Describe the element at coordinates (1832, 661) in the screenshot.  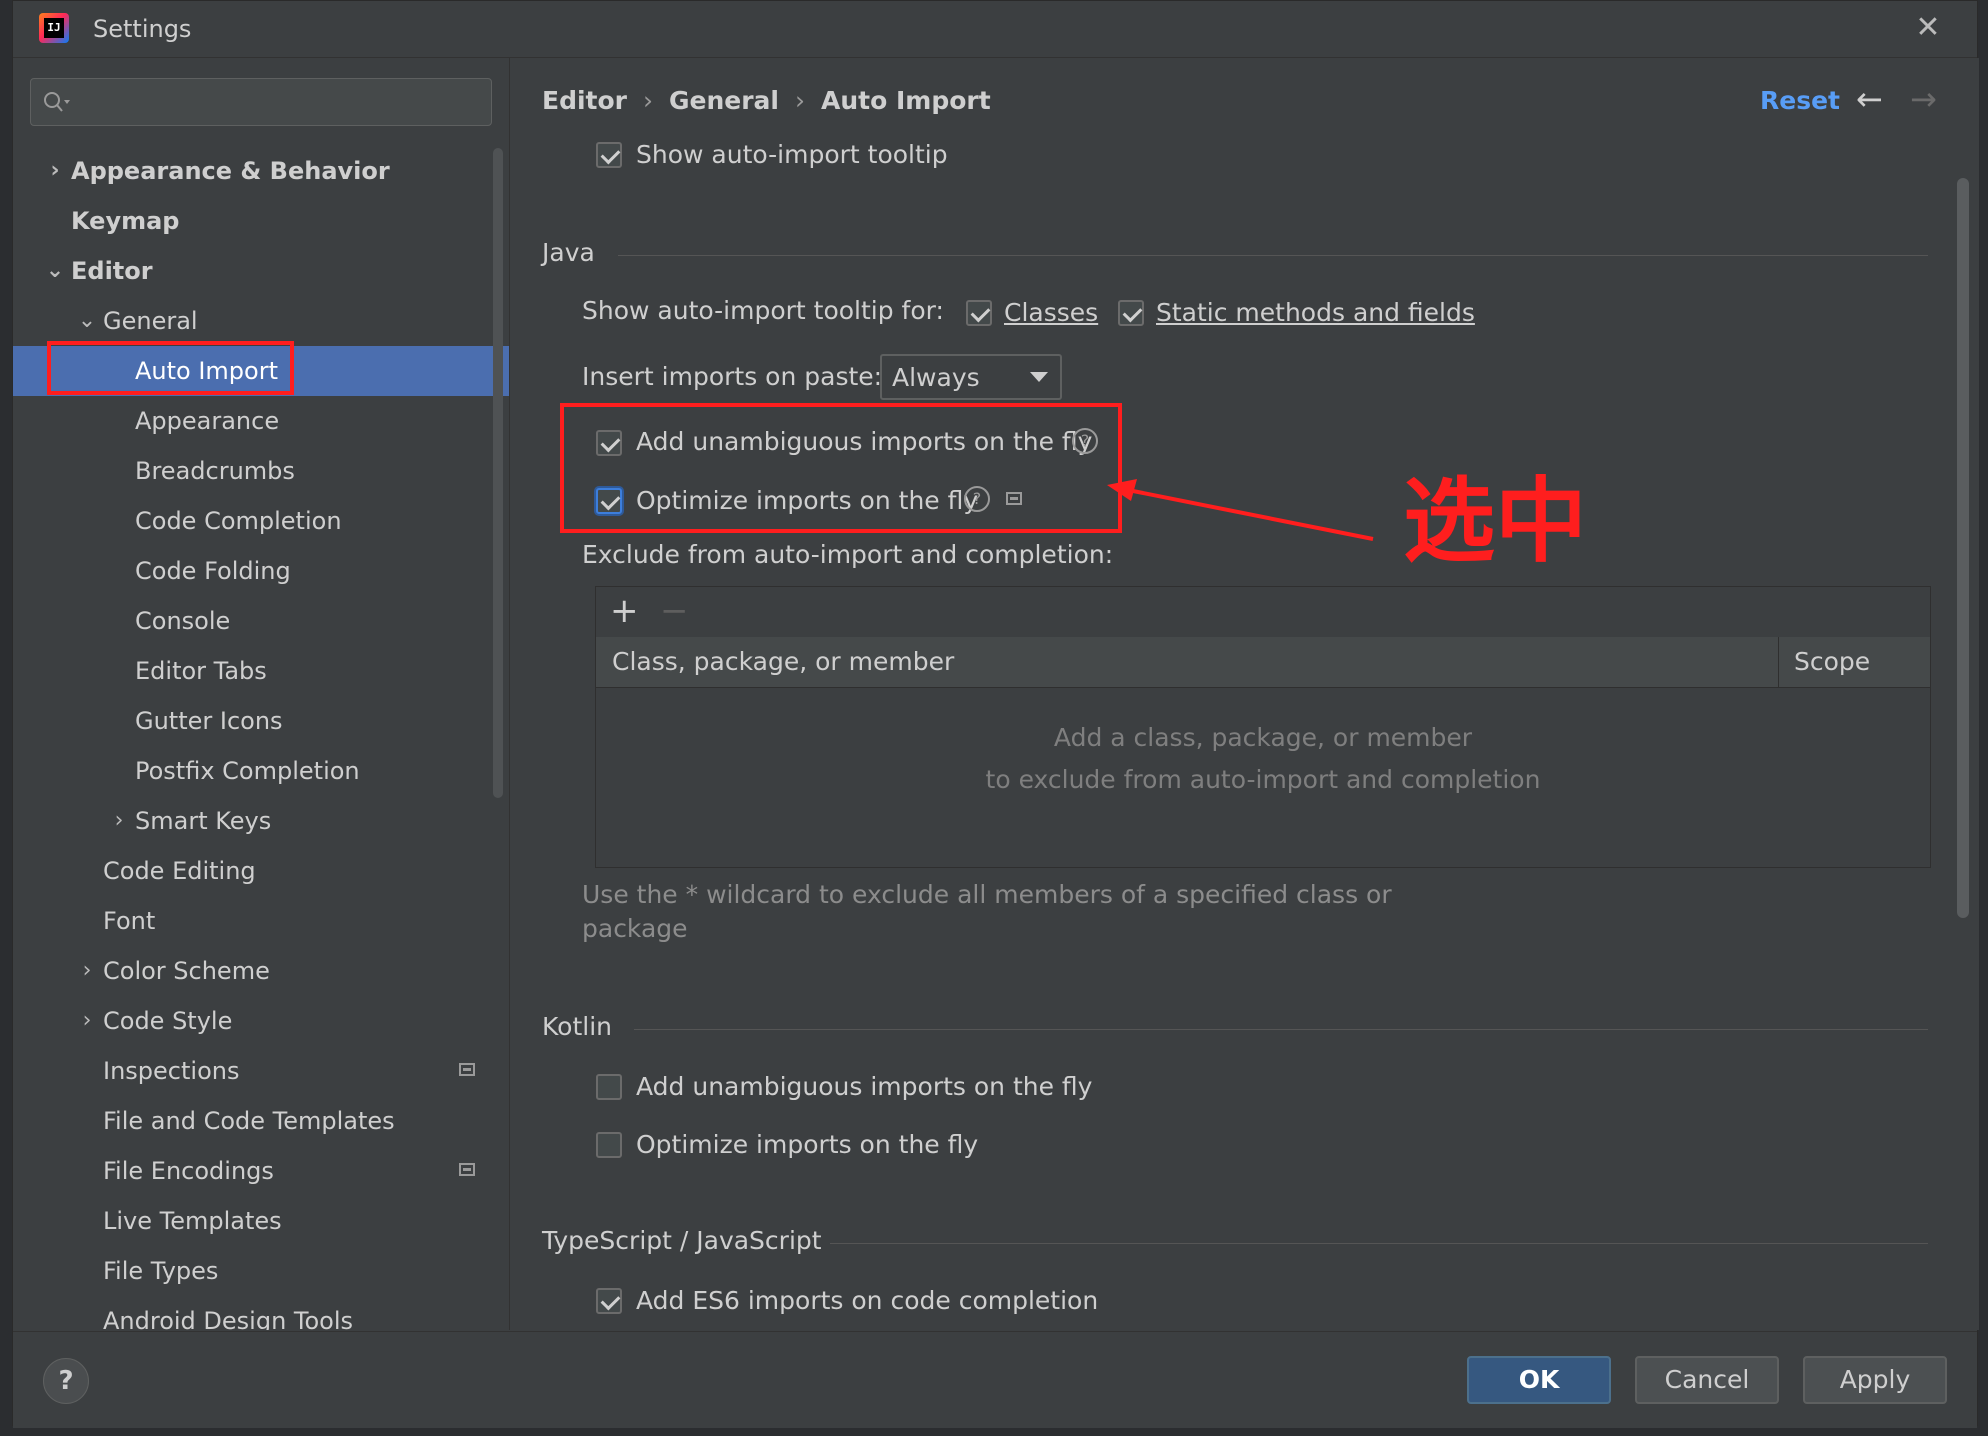
I see `column-header-scope: Scope` at that location.